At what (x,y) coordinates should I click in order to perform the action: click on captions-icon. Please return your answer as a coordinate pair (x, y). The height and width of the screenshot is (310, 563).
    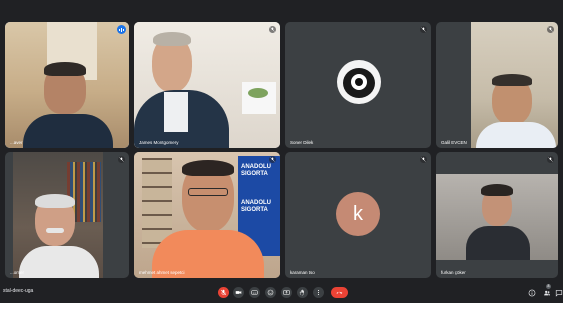
    Looking at the image, I should click on (254, 292).